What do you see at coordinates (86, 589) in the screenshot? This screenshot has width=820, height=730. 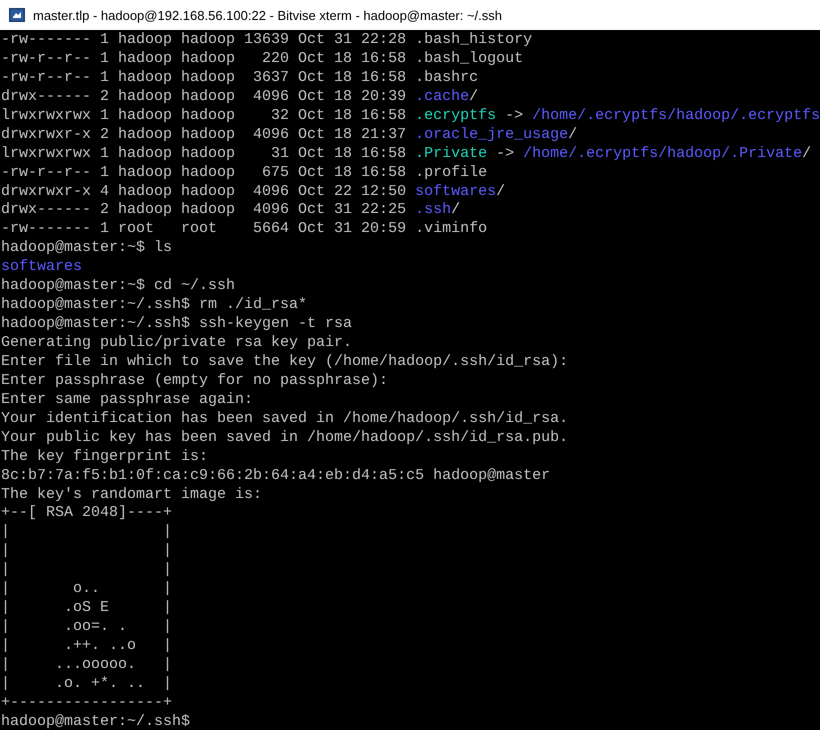 I see `terminal-text: | o.. |` at bounding box center [86, 589].